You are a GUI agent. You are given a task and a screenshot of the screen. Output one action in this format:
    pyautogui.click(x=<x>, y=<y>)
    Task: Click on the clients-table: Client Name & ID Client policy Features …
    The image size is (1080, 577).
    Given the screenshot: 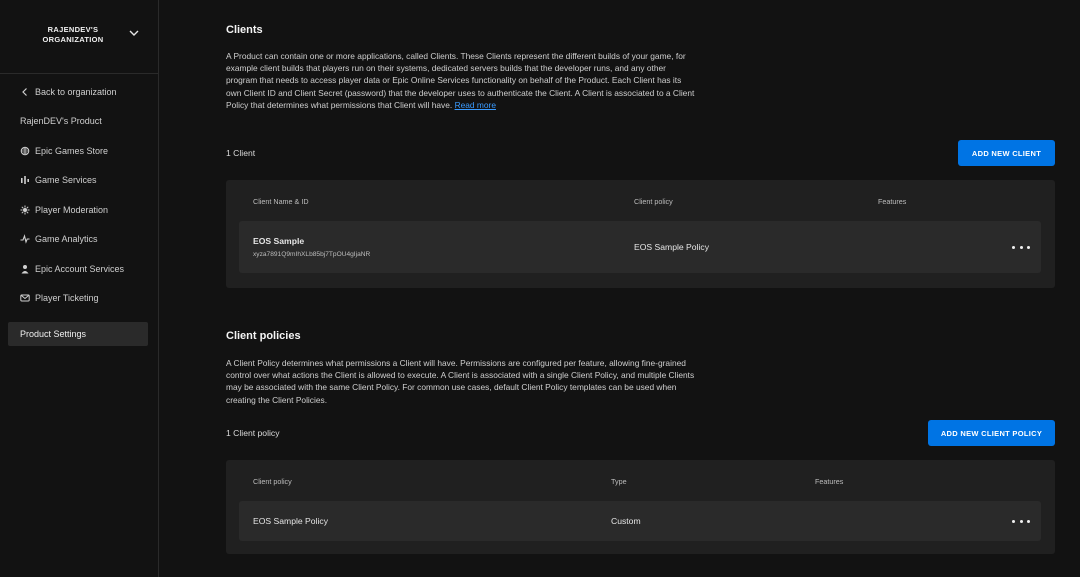 What is the action you would take?
    pyautogui.click(x=640, y=234)
    